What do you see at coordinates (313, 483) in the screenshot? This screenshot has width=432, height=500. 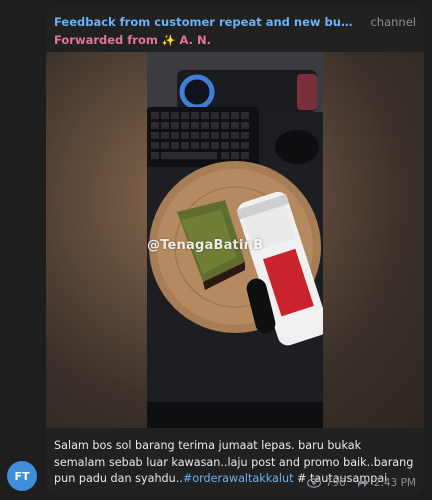 I see `eye-icon` at bounding box center [313, 483].